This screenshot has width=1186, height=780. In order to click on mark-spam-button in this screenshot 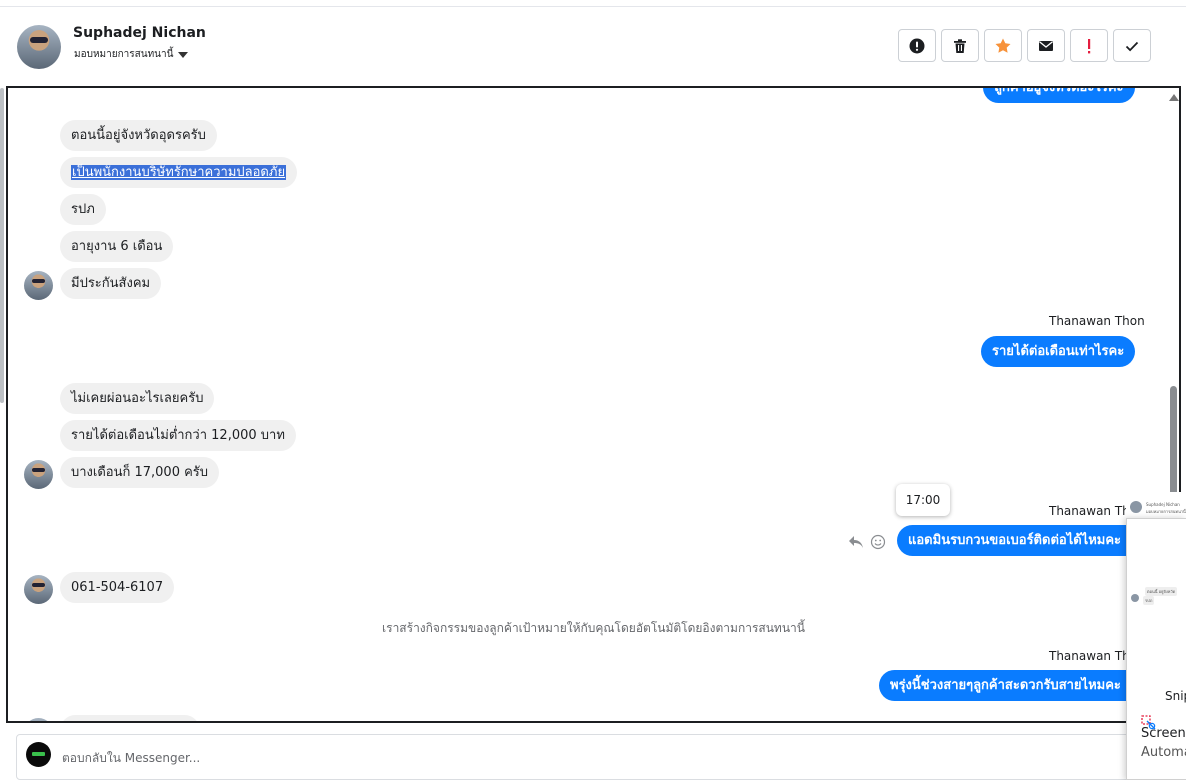, I will do `click(917, 45)`.